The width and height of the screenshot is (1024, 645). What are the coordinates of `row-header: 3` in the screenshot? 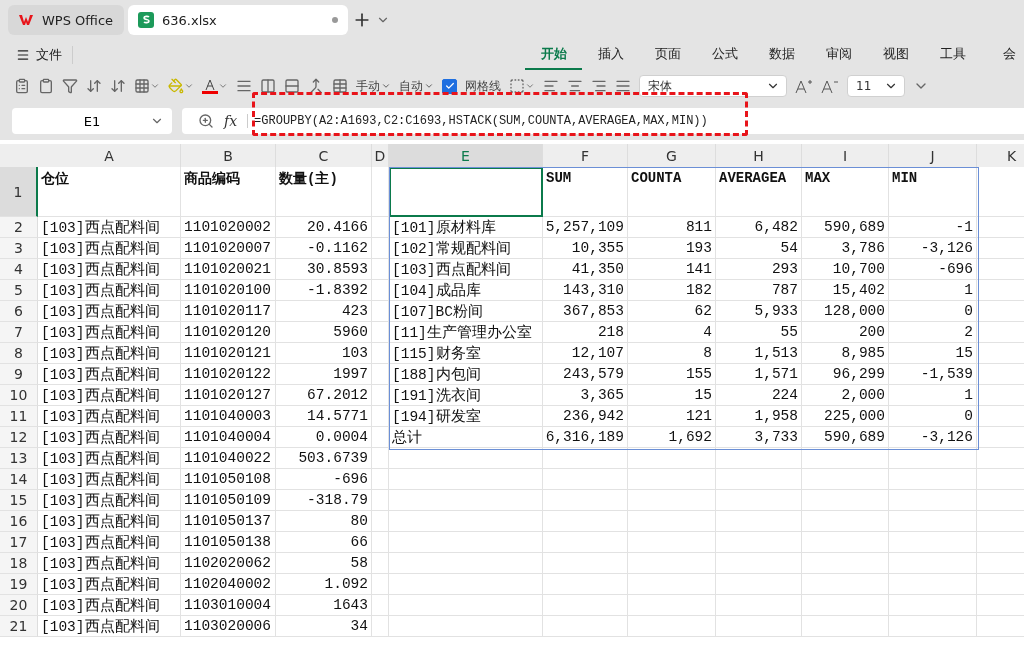 It's located at (19, 248).